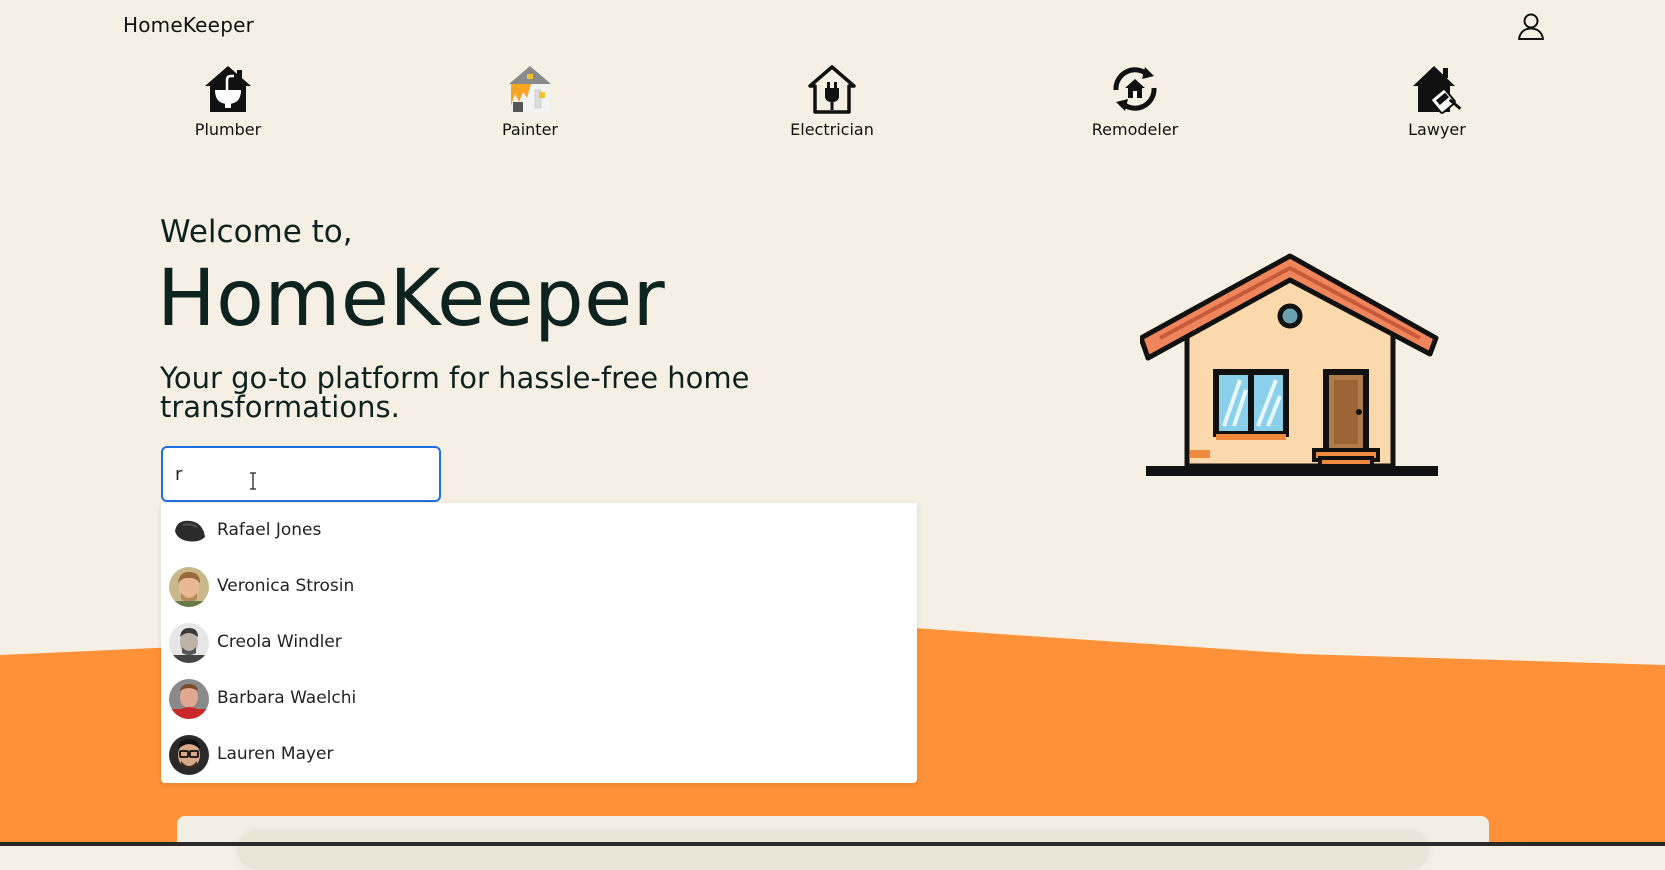 This screenshot has height=870, width=1665. I want to click on category-label: Remodeler, so click(1135, 129).